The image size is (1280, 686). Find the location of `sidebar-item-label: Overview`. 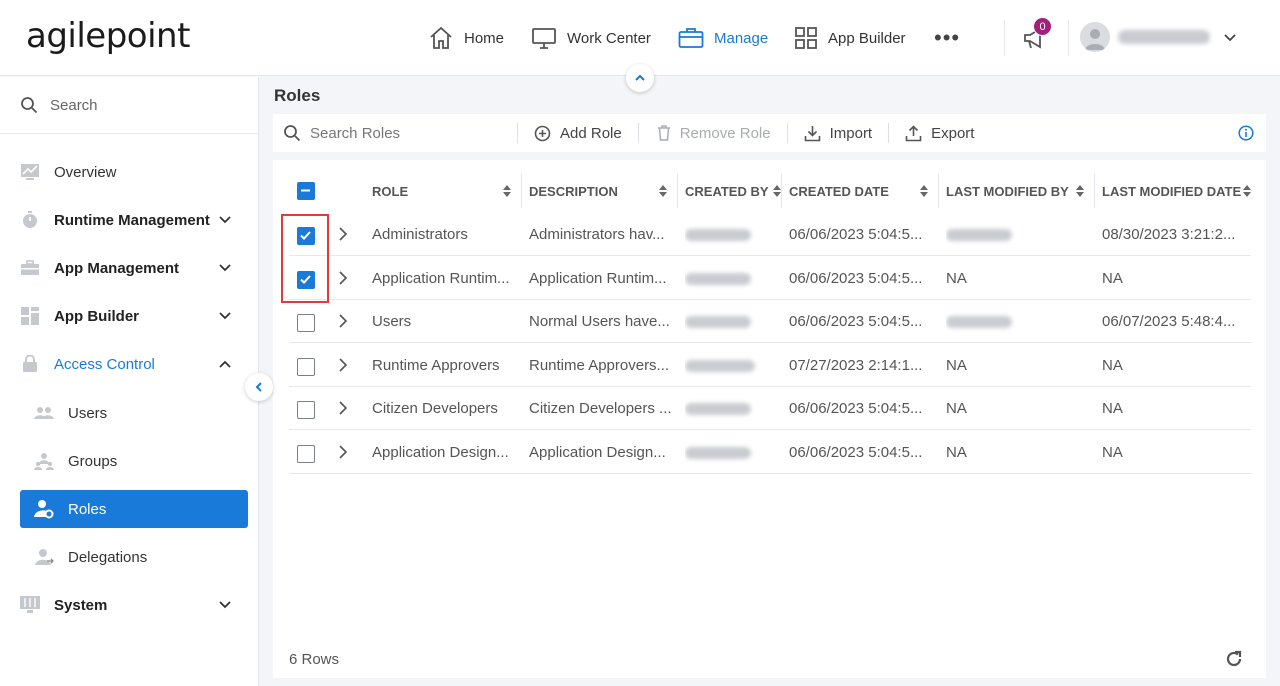

sidebar-item-label: Overview is located at coordinates (85, 172).